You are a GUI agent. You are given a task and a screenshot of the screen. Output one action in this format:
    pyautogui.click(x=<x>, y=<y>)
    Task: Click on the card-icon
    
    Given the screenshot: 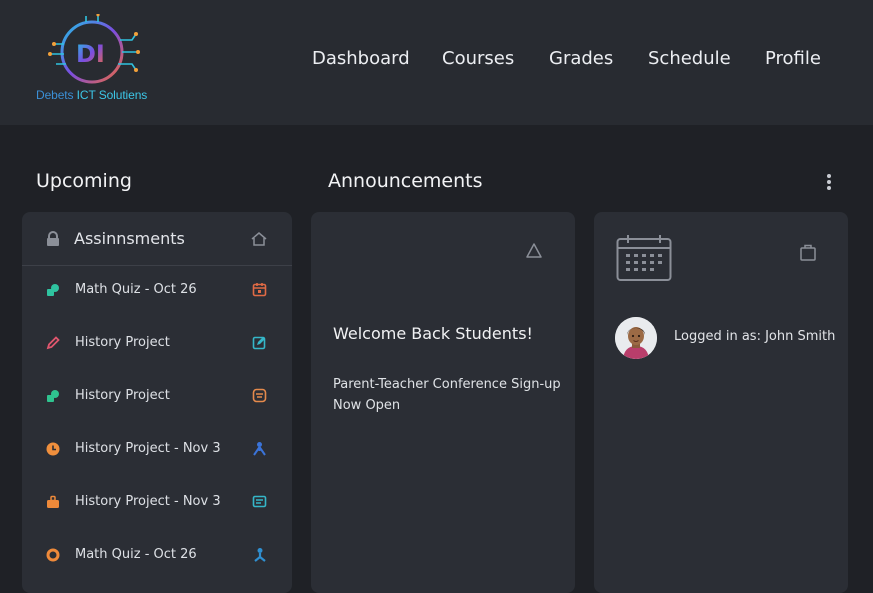 What is the action you would take?
    pyautogui.click(x=259, y=501)
    